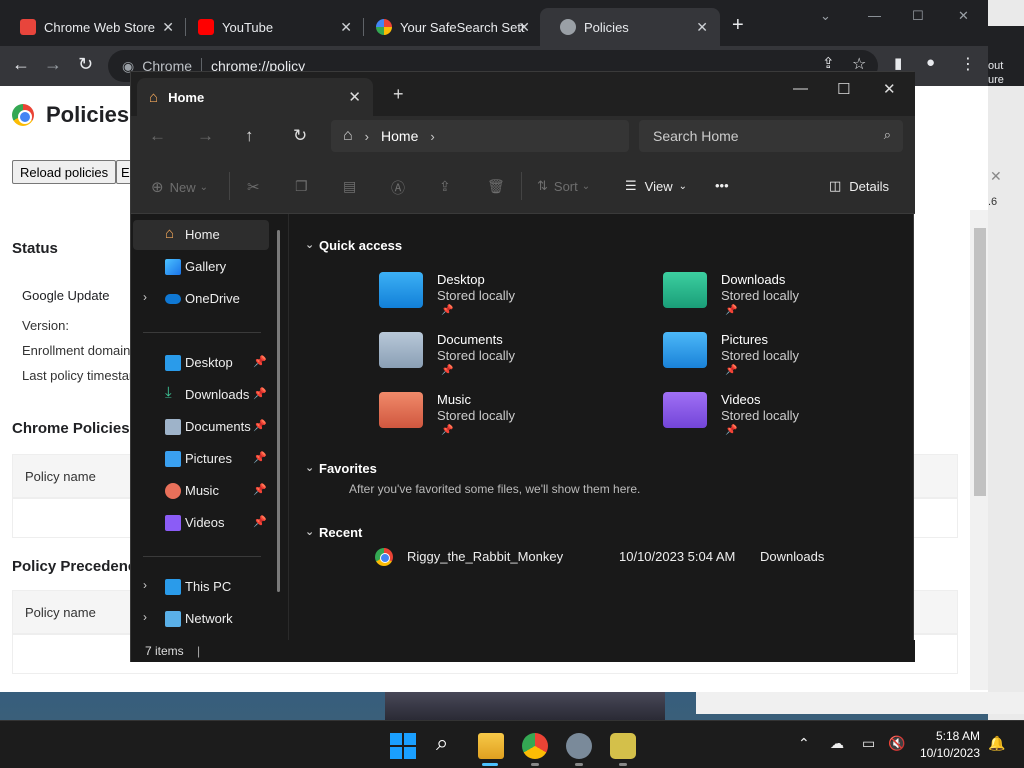 This screenshot has width=1024, height=768. What do you see at coordinates (449, 27) in the screenshot?
I see `tab-safesearch: Your SafeSearch Sett ✕` at bounding box center [449, 27].